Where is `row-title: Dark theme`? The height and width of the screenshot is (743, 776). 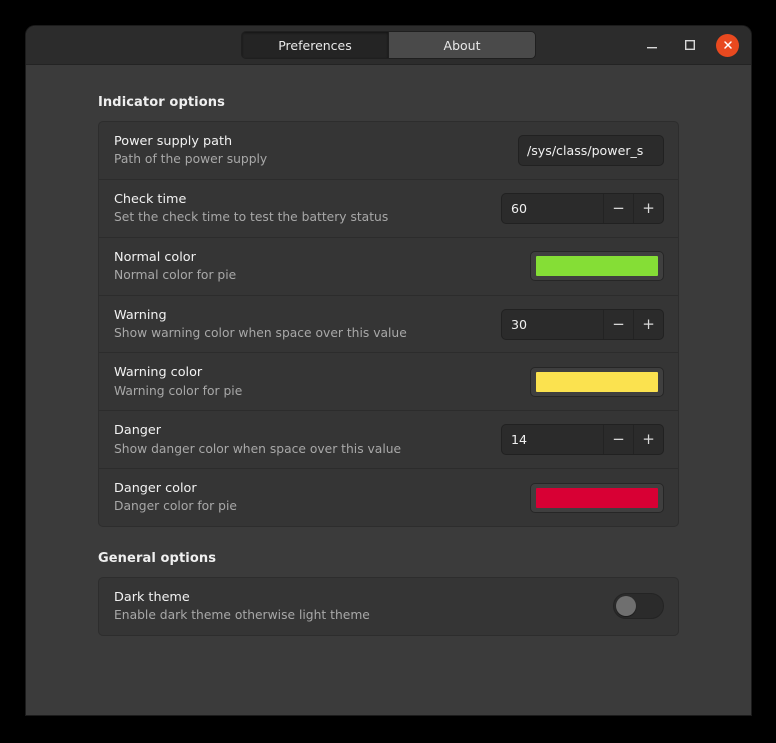
row-title: Dark theme is located at coordinates (152, 598).